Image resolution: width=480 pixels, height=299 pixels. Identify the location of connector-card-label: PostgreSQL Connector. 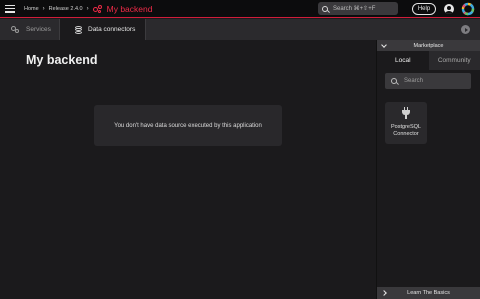
(406, 130).